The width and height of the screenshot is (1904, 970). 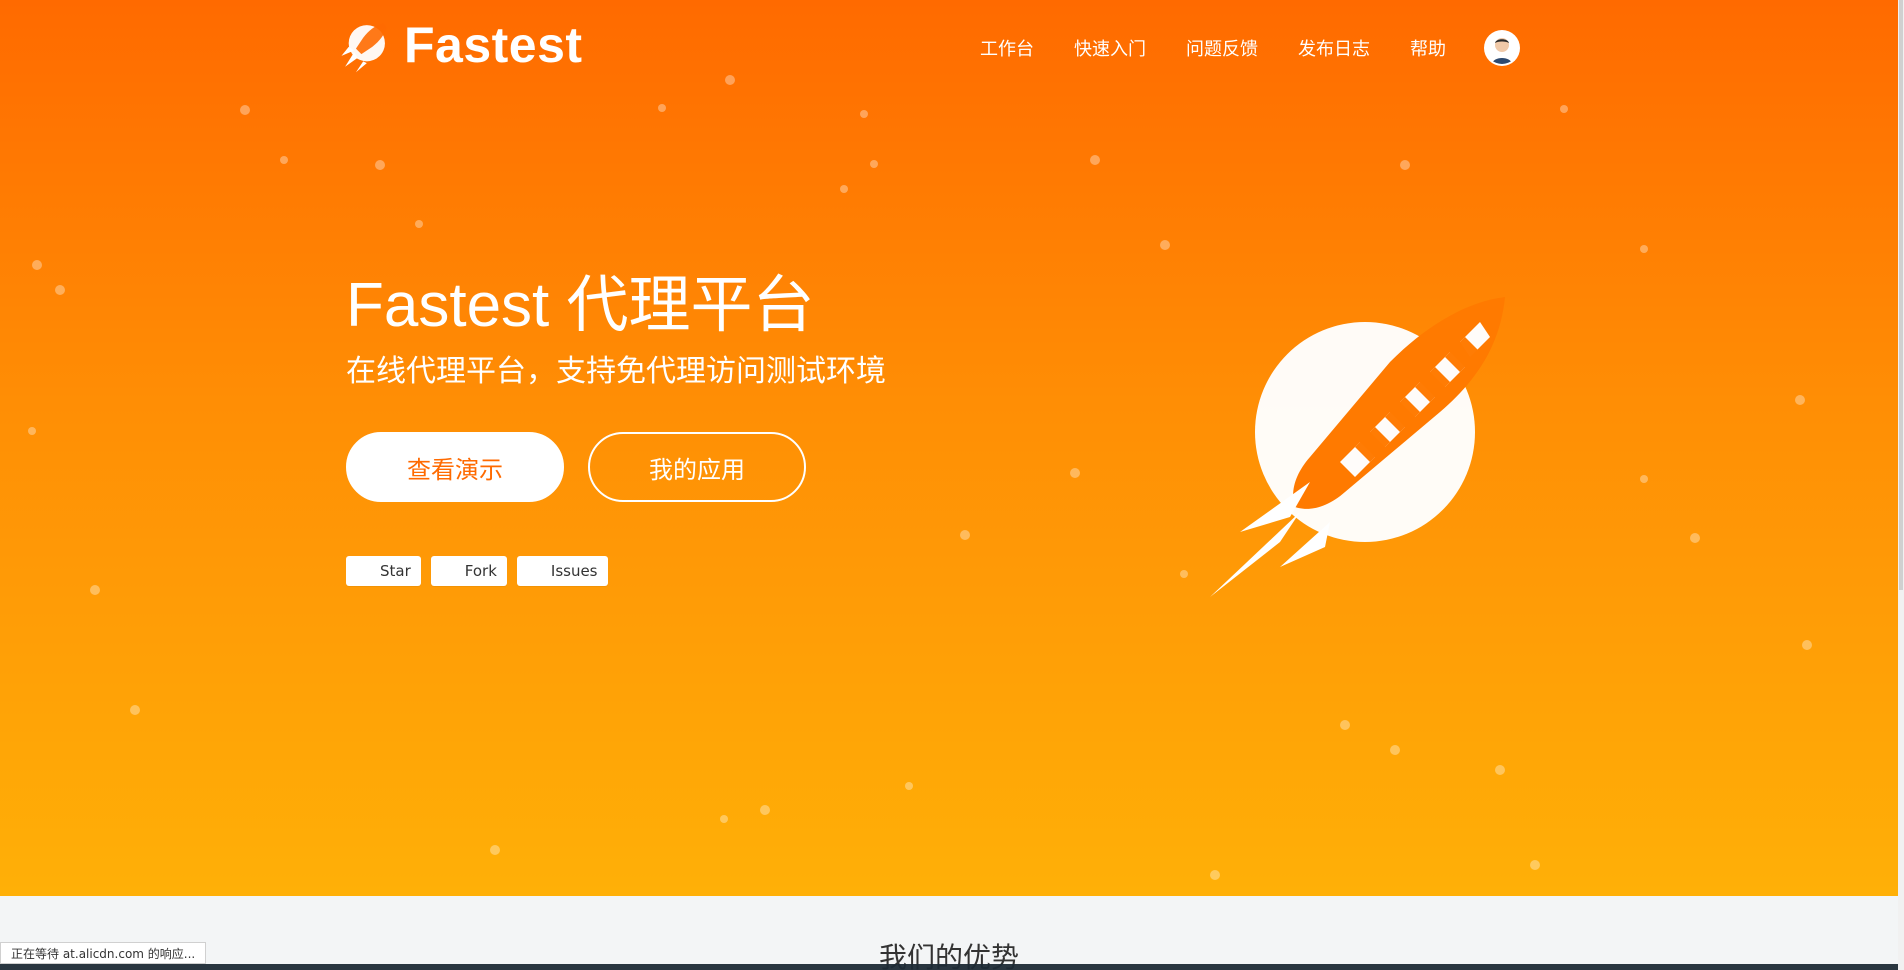 I want to click on brand-link: Fastest, so click(x=459, y=45).